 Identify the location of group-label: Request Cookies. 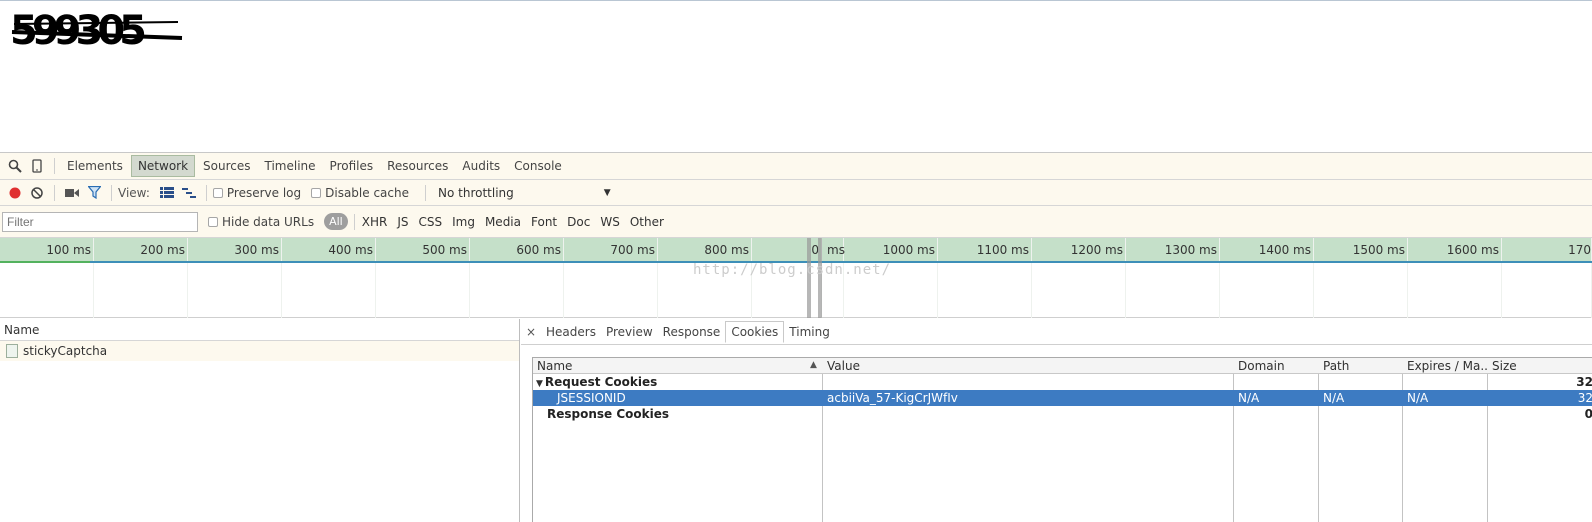
(601, 382).